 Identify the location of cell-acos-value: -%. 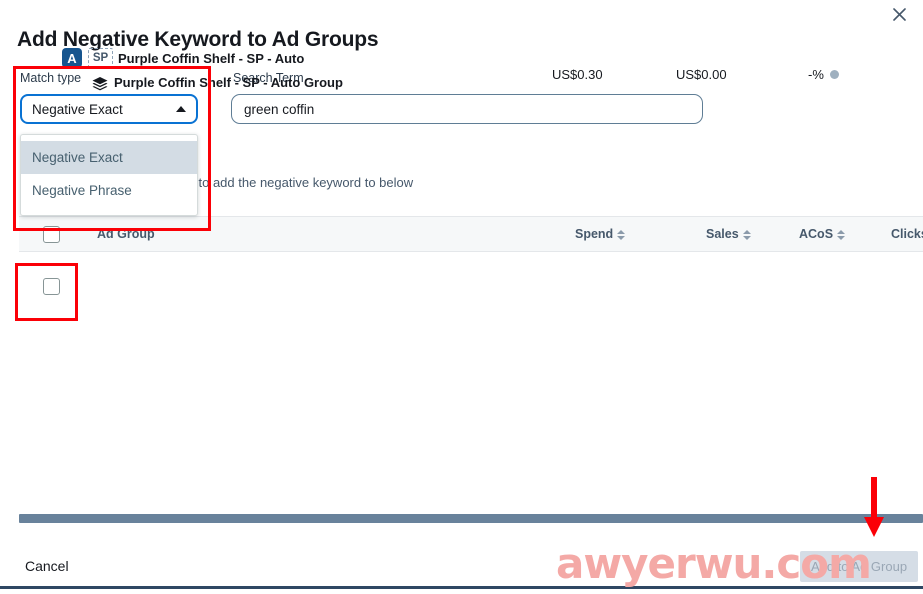
(816, 74).